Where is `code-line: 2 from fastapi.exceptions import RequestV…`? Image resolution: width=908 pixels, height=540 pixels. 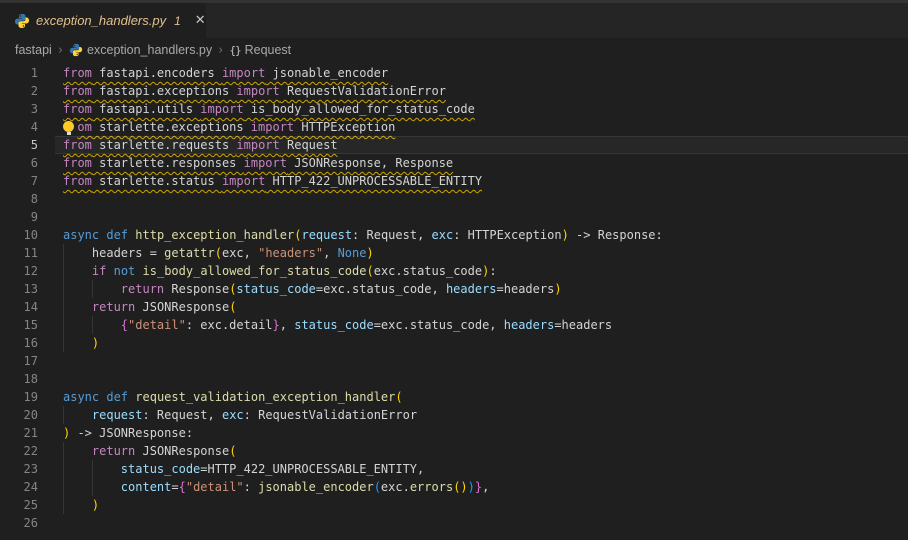
code-line: 2 from fastapi.exceptions import RequestV… is located at coordinates (454, 91).